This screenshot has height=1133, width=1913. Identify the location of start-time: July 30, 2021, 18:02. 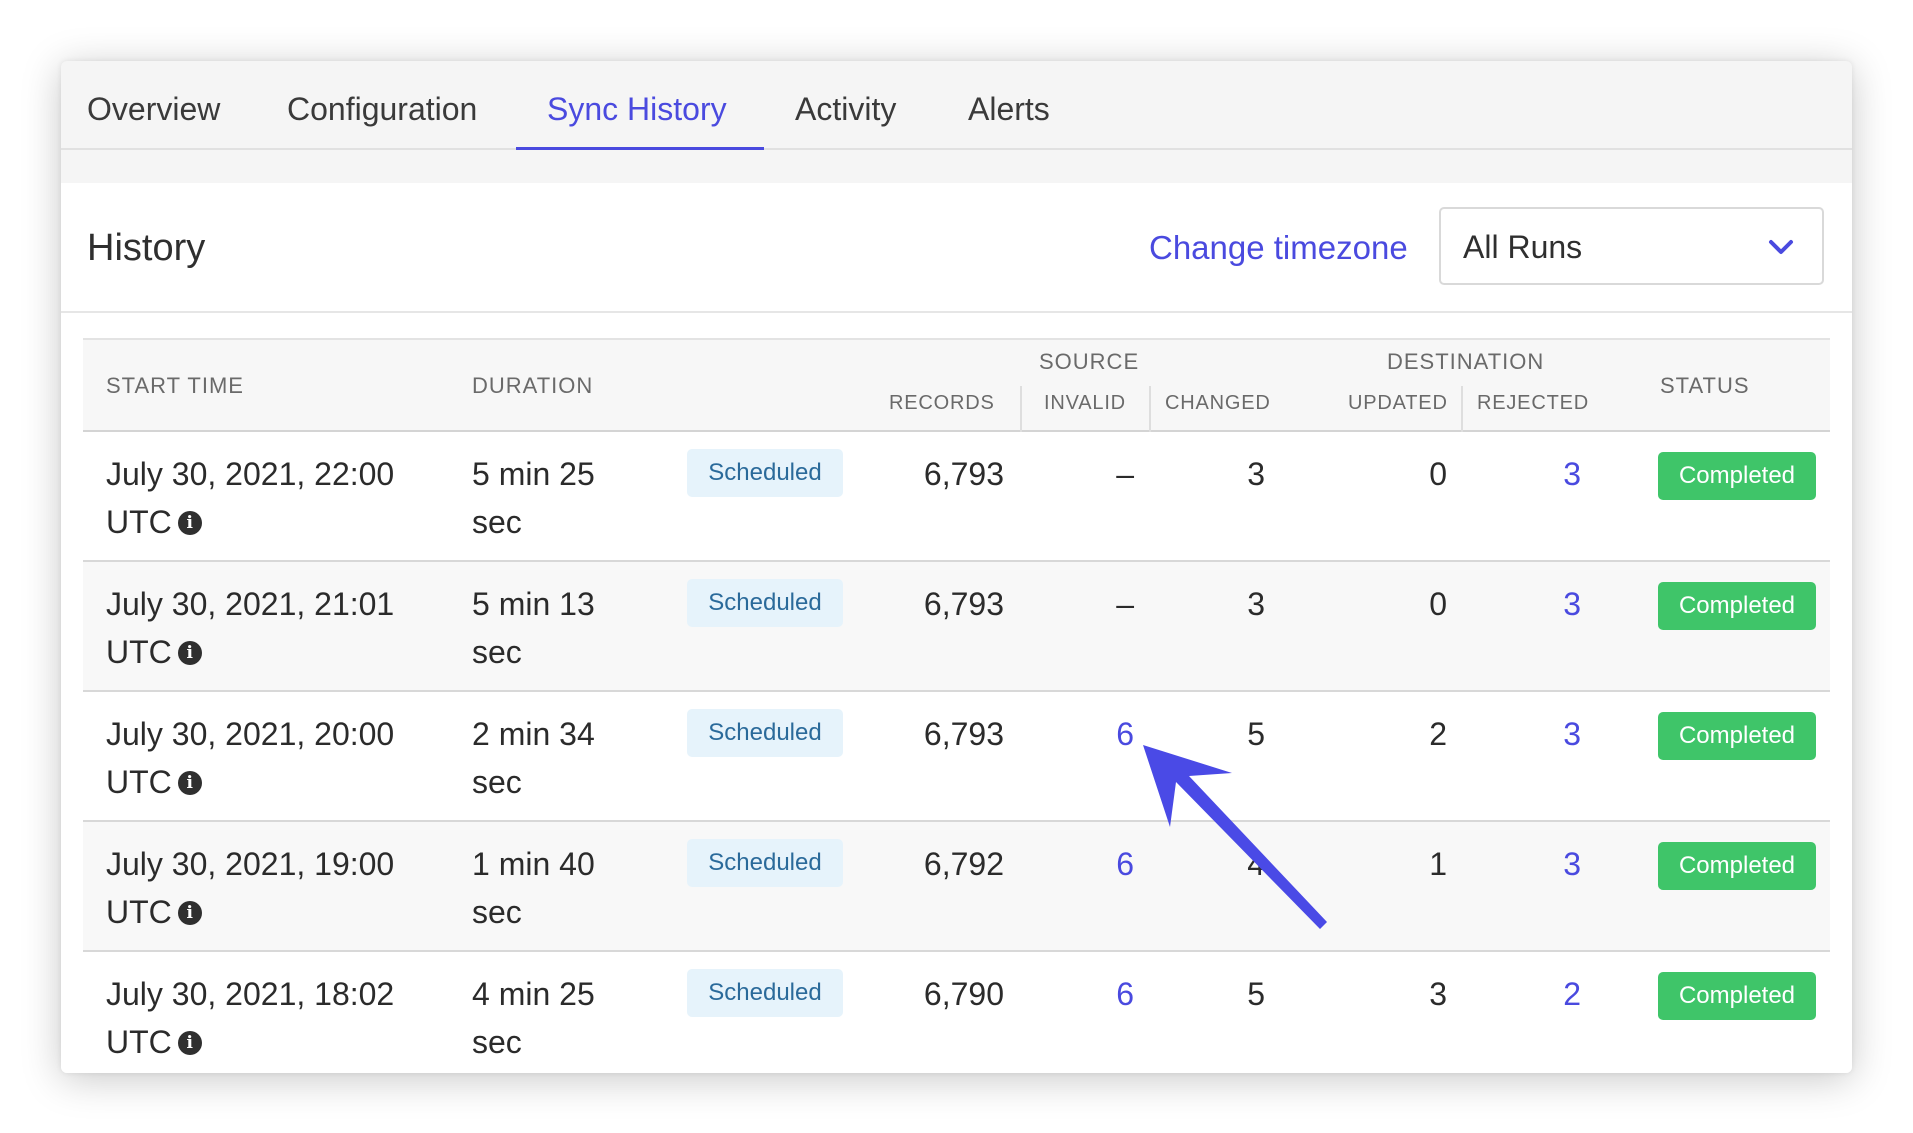
(250, 994).